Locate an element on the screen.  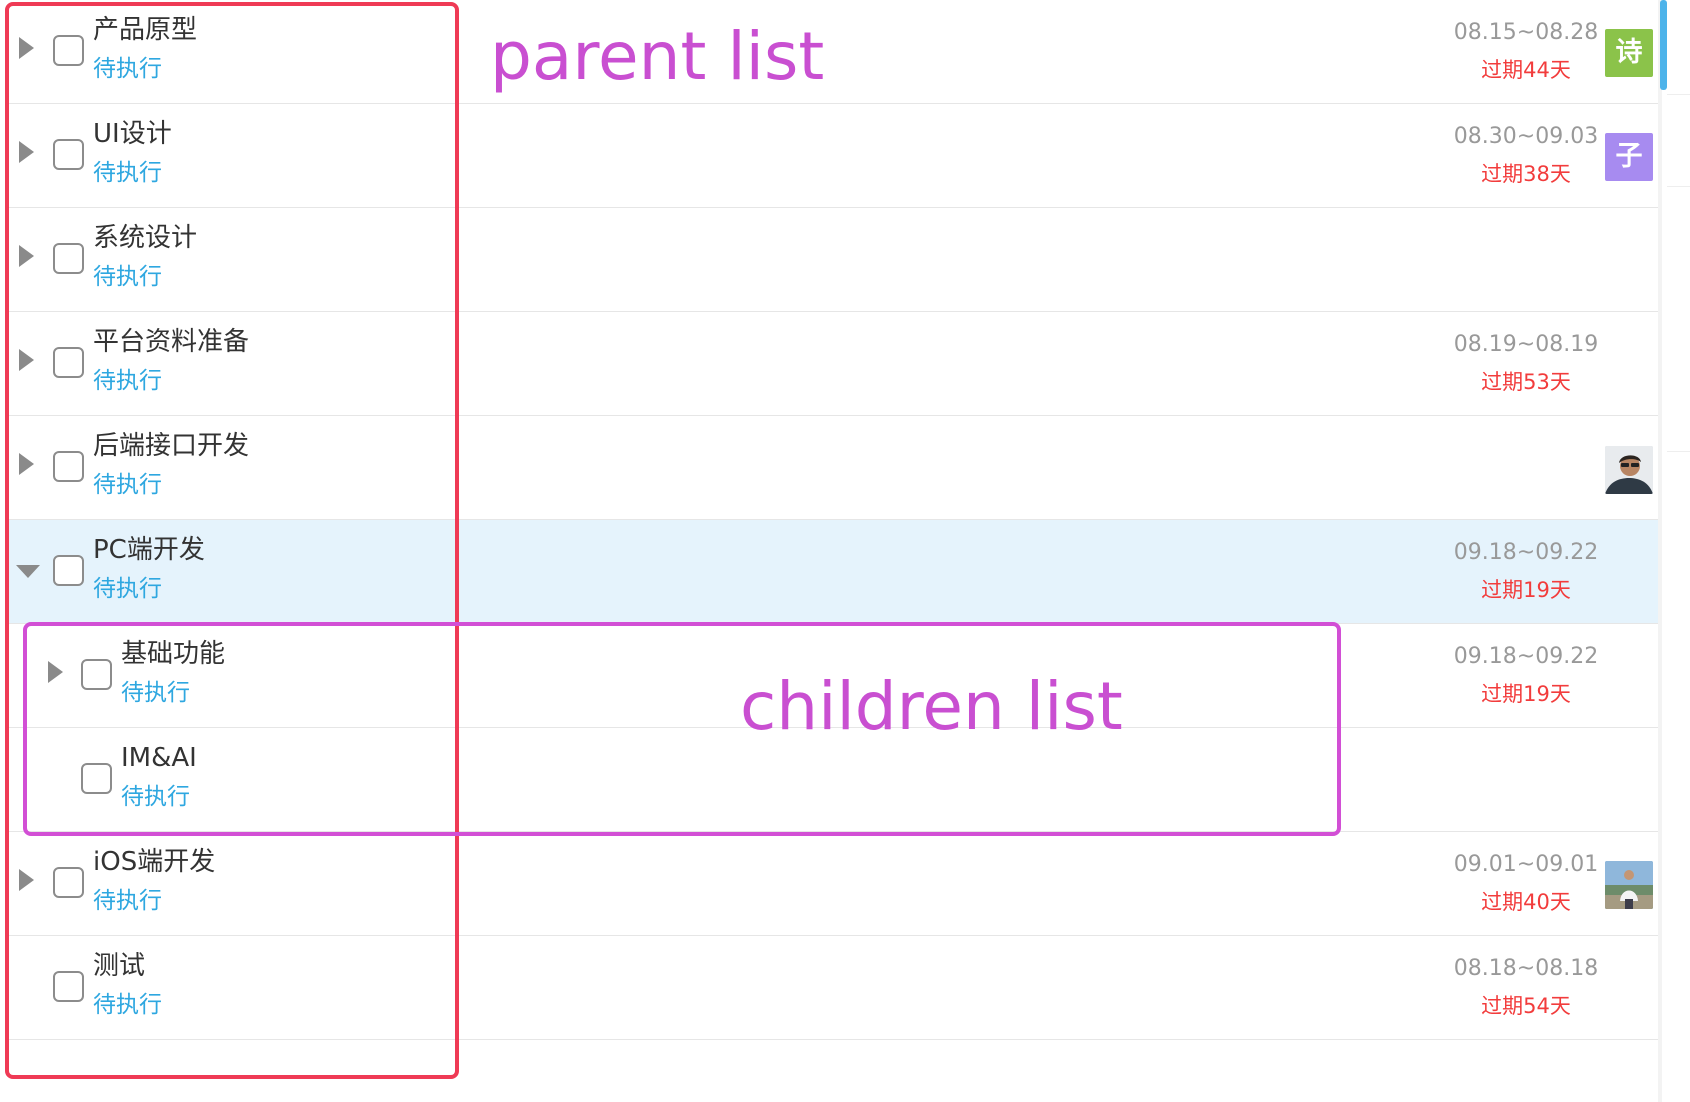
task-date-range: 08.19~08.19 is located at coordinates (1526, 344).